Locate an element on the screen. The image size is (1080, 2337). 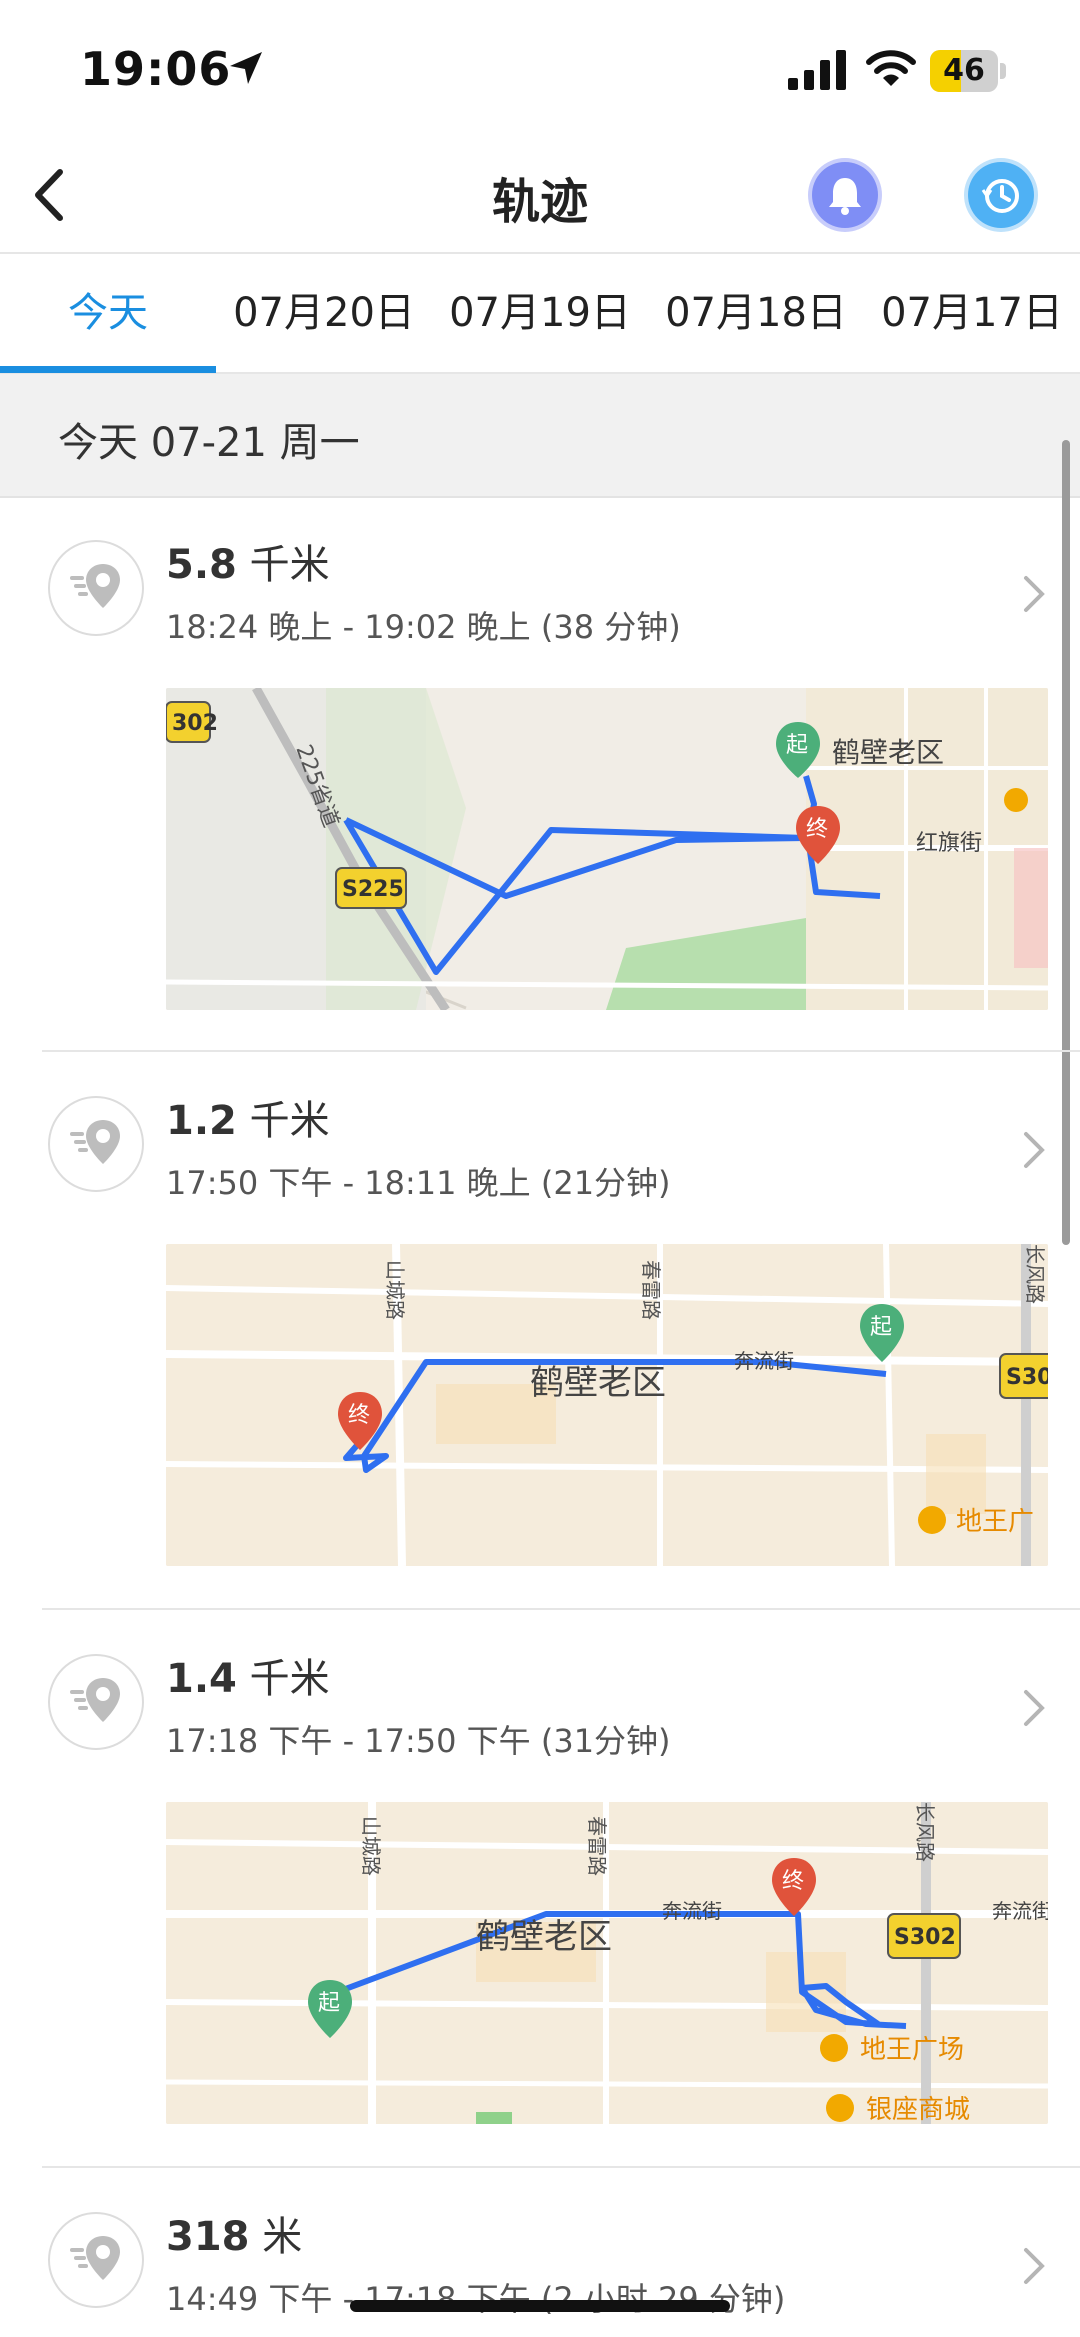
tab-0720: 07月20日 is located at coordinates (324, 313).